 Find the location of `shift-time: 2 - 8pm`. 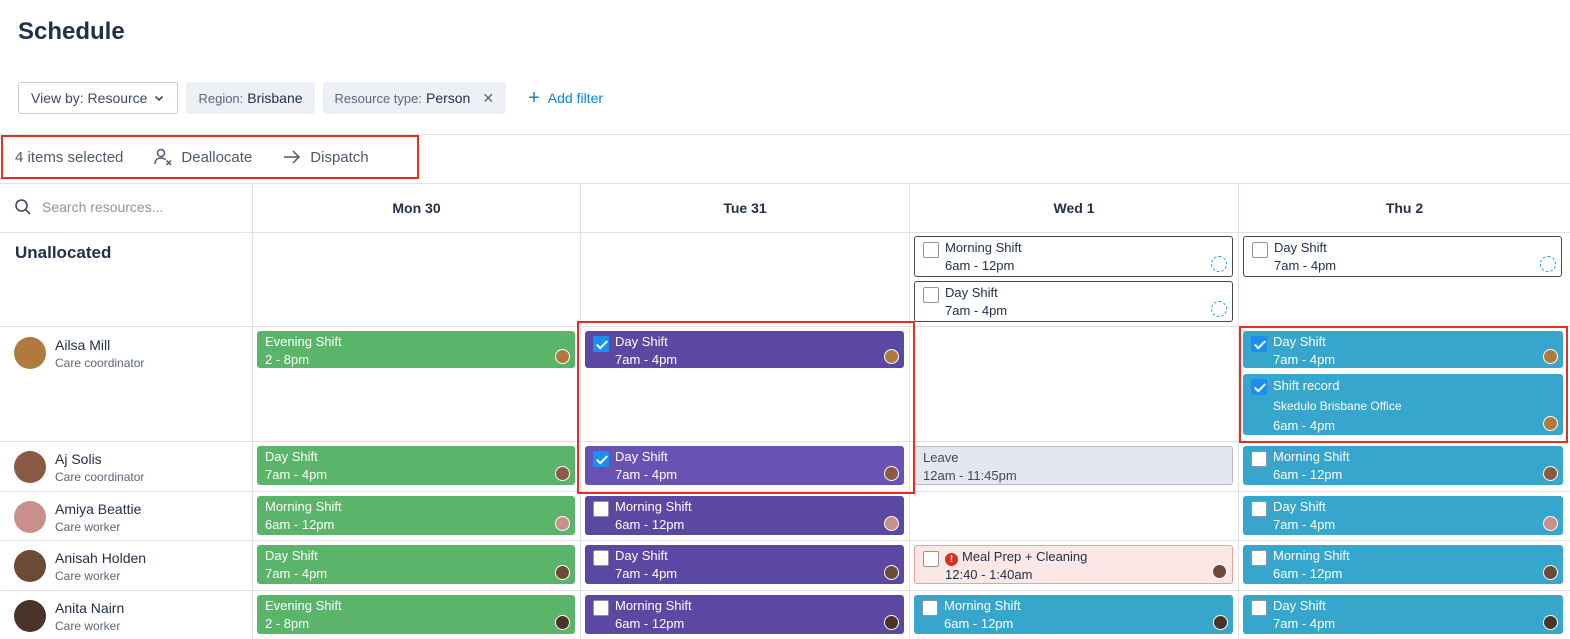

shift-time: 2 - 8pm is located at coordinates (287, 359).